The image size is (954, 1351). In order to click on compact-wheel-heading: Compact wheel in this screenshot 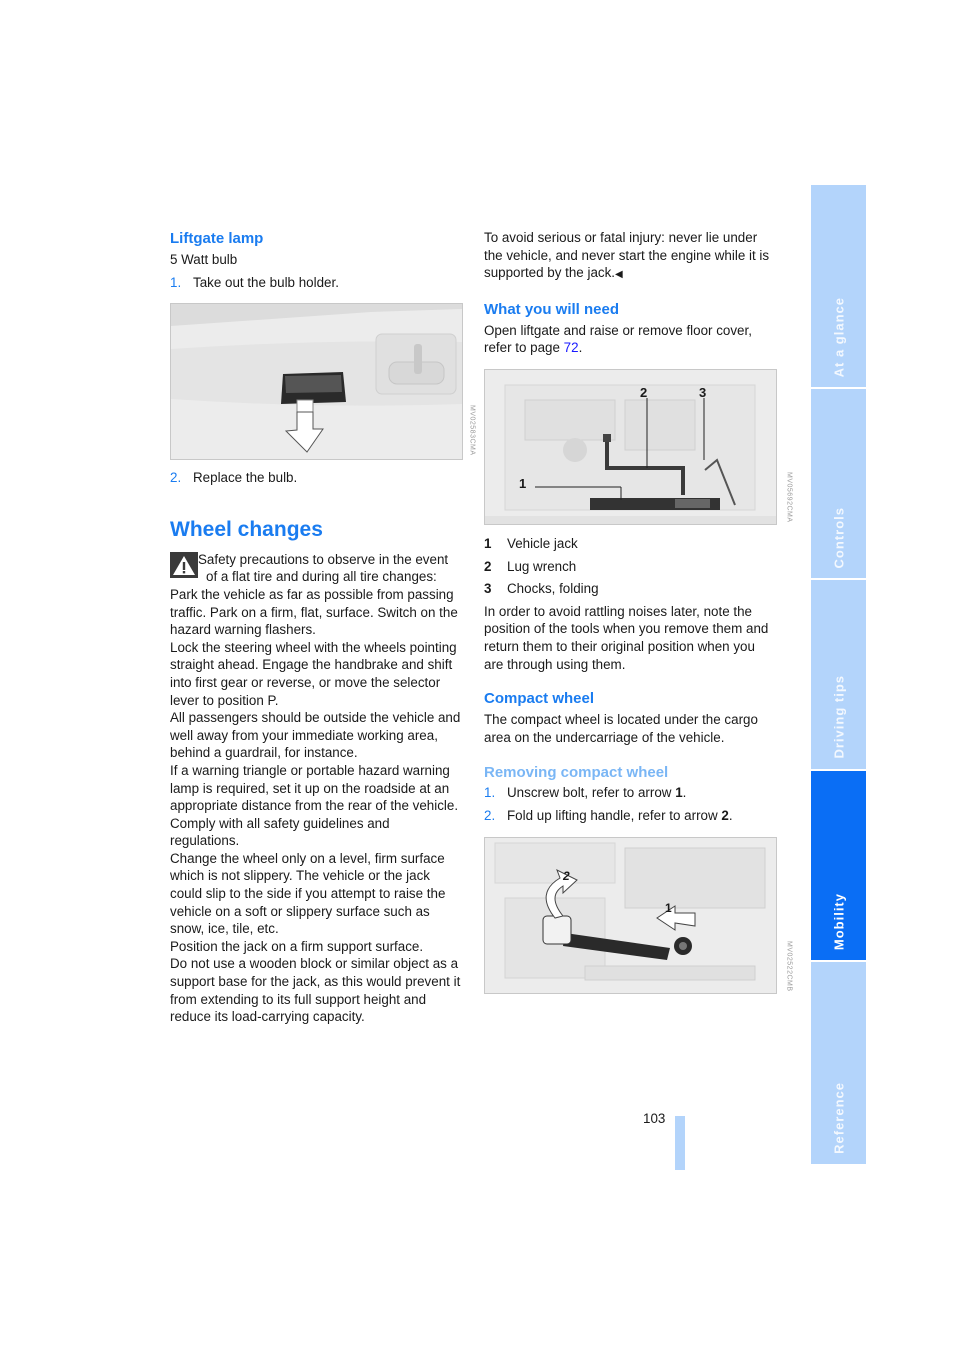, I will do `click(539, 699)`.